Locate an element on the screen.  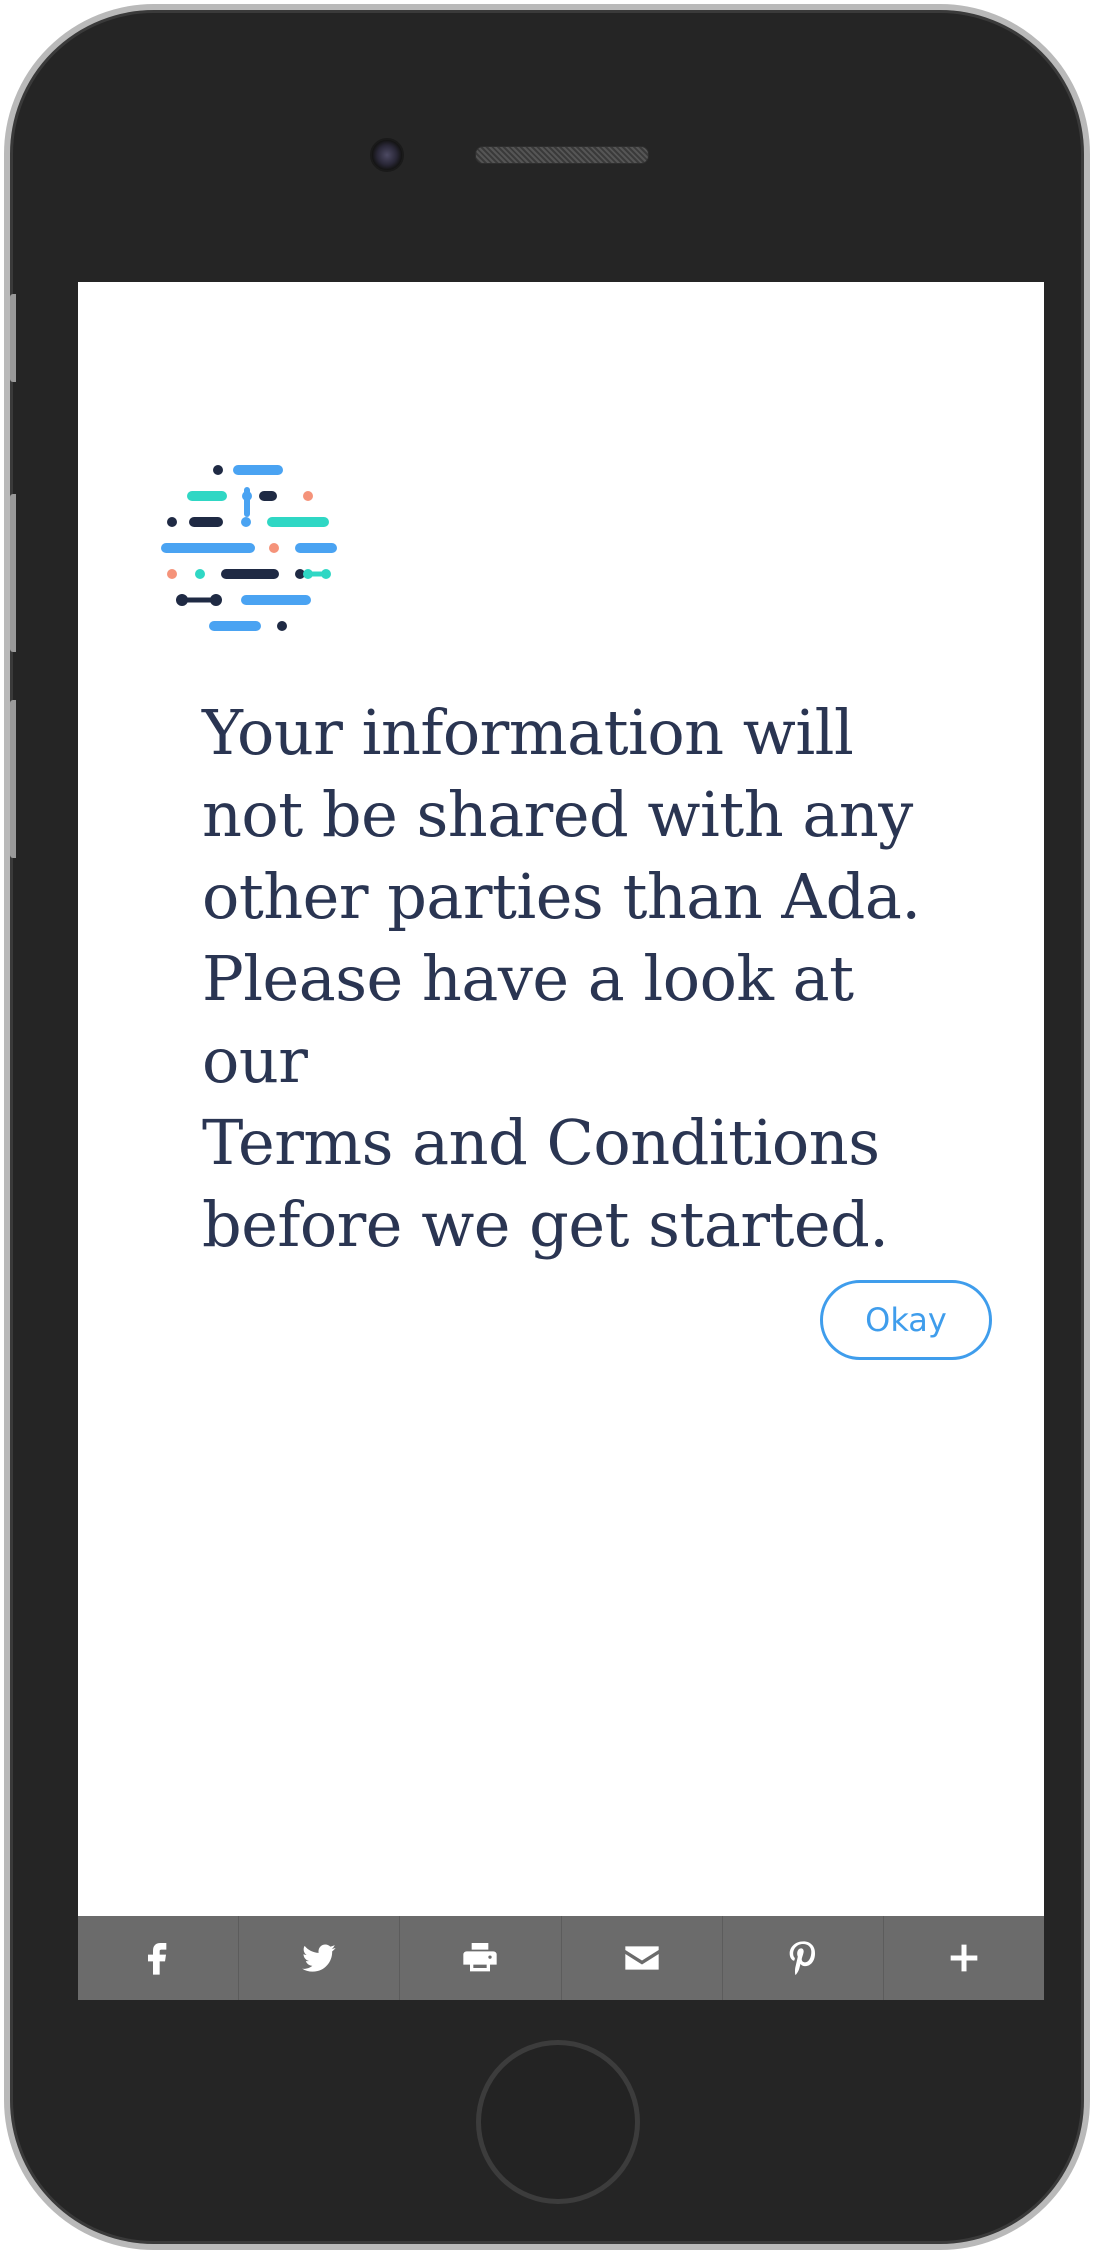
share-bar is located at coordinates (561, 1958).